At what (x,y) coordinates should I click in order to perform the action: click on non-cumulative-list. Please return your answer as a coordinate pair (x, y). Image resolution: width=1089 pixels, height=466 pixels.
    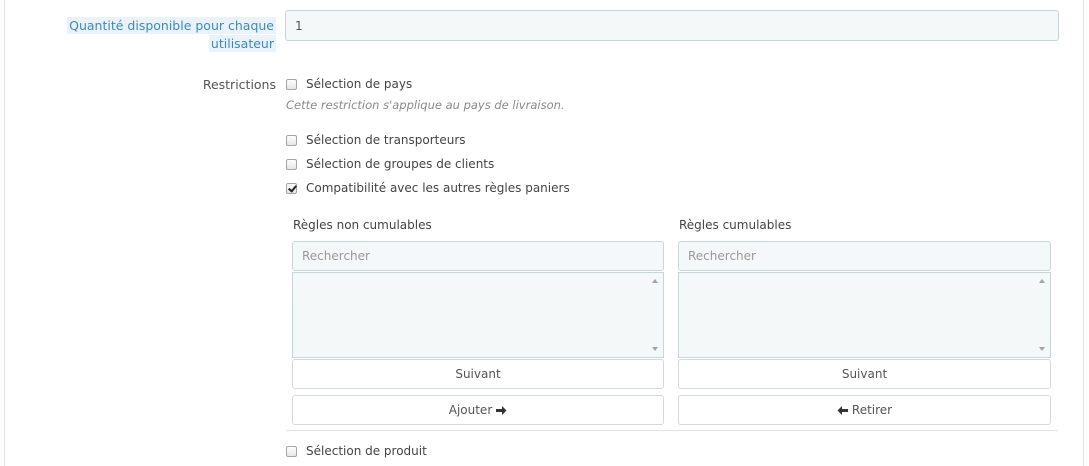
    Looking at the image, I should click on (478, 315).